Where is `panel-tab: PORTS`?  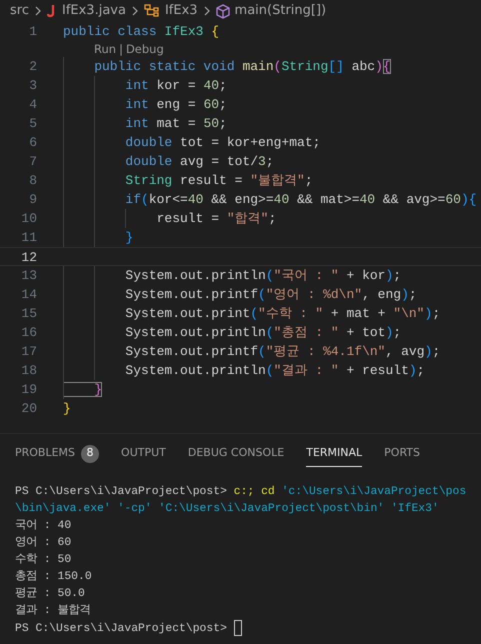
panel-tab: PORTS is located at coordinates (402, 454).